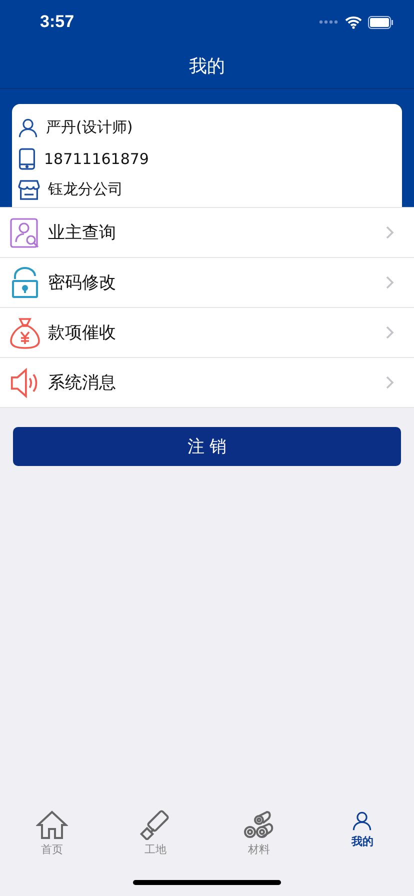 The width and height of the screenshot is (414, 896). I want to click on profile-text: 钰龙分公司, so click(85, 189).